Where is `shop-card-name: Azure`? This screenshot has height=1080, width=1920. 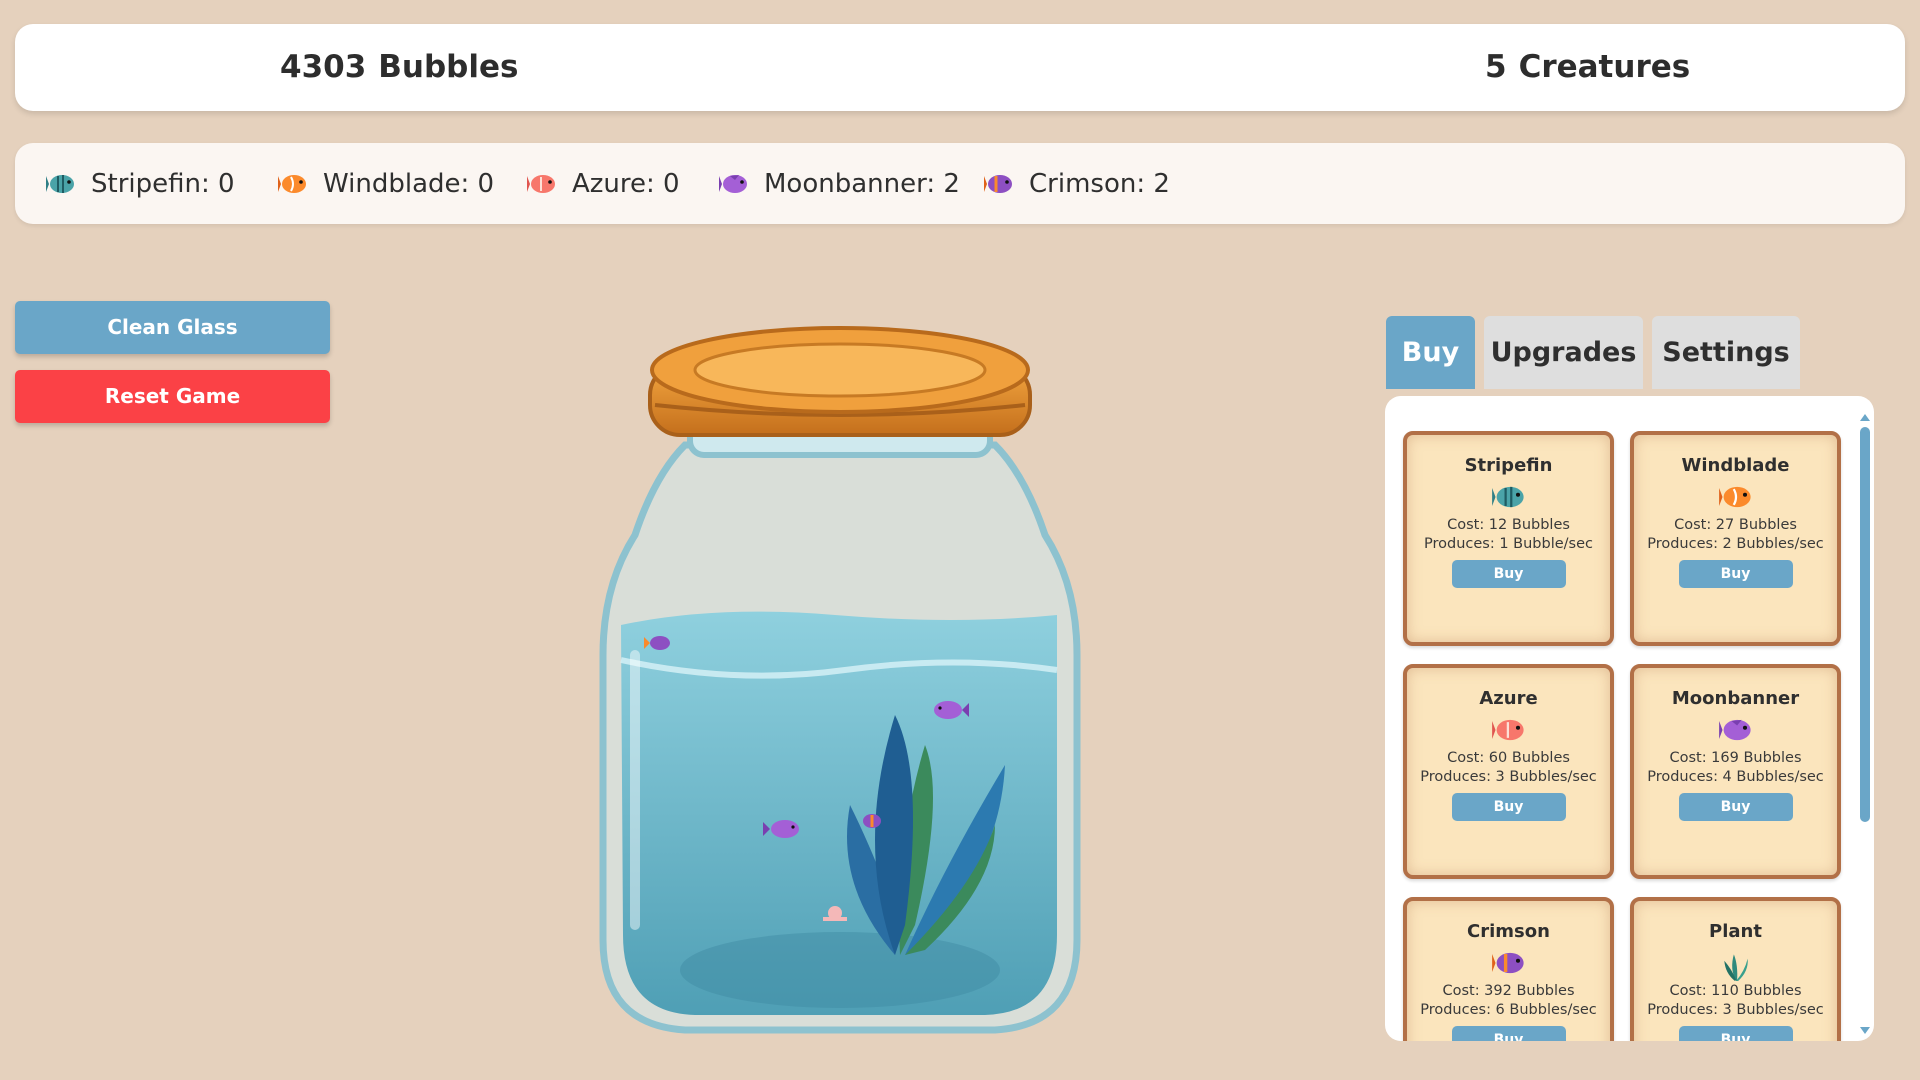
shop-card-name: Azure is located at coordinates (1508, 698).